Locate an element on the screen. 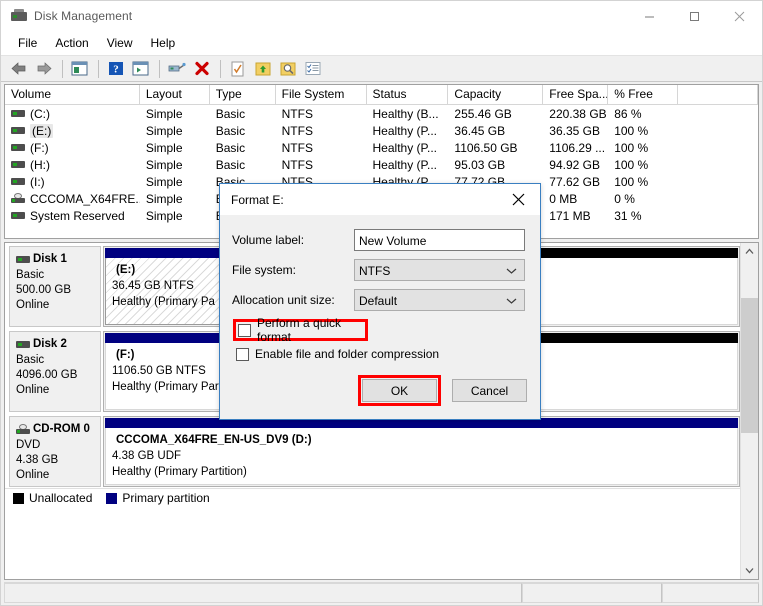 This screenshot has width=763, height=606. cell-free-space: 77.62 GB is located at coordinates (574, 181).